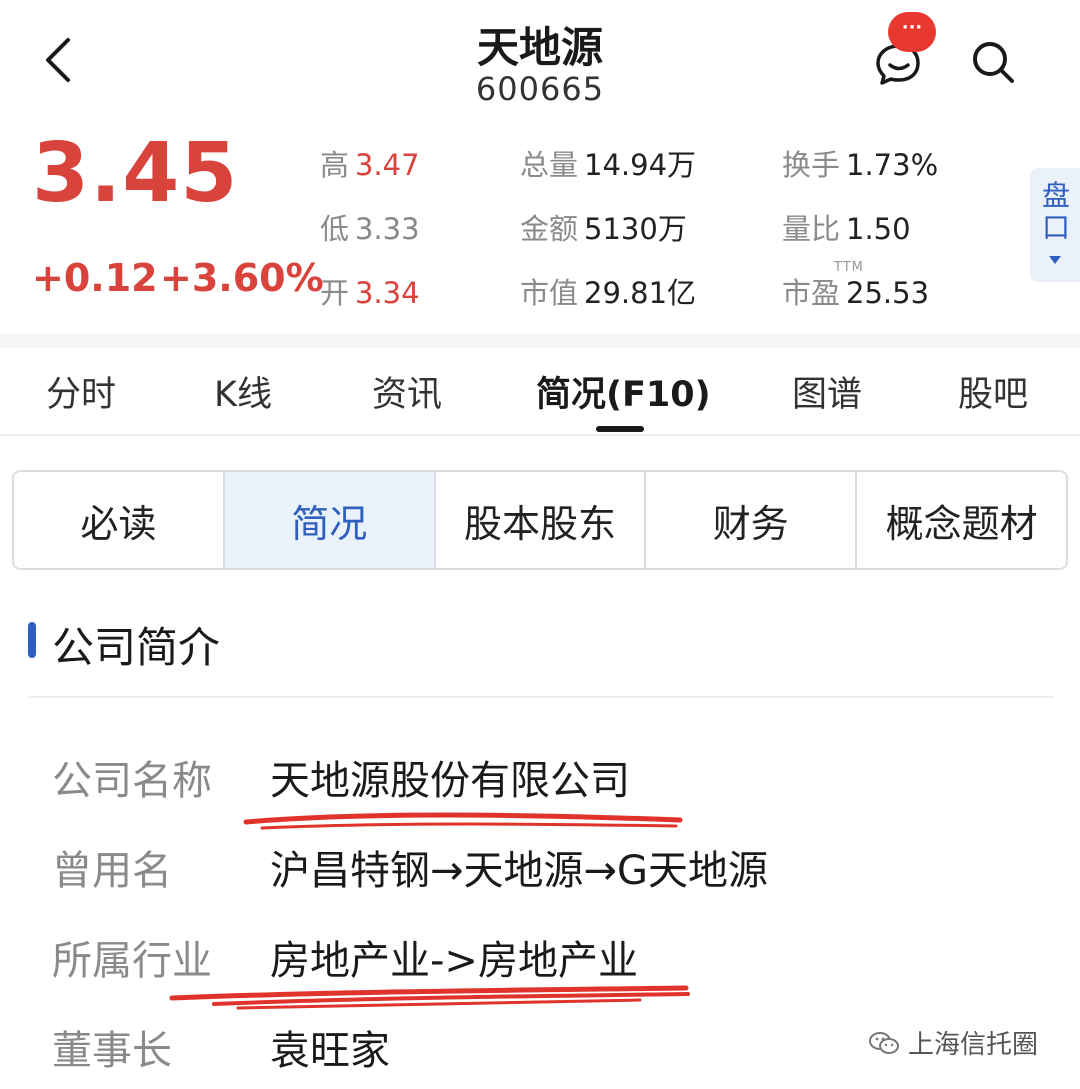  I want to click on stat-volume: 总量 14.94万, so click(608, 163).